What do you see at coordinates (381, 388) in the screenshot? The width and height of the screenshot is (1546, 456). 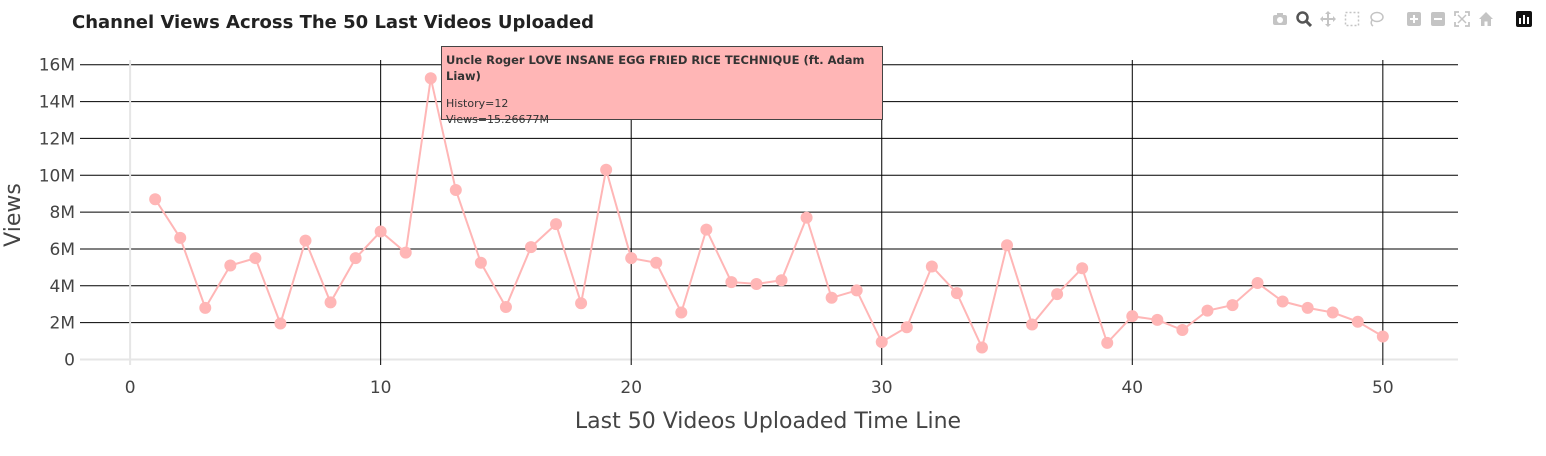 I see `x-tick-label: 10` at bounding box center [381, 388].